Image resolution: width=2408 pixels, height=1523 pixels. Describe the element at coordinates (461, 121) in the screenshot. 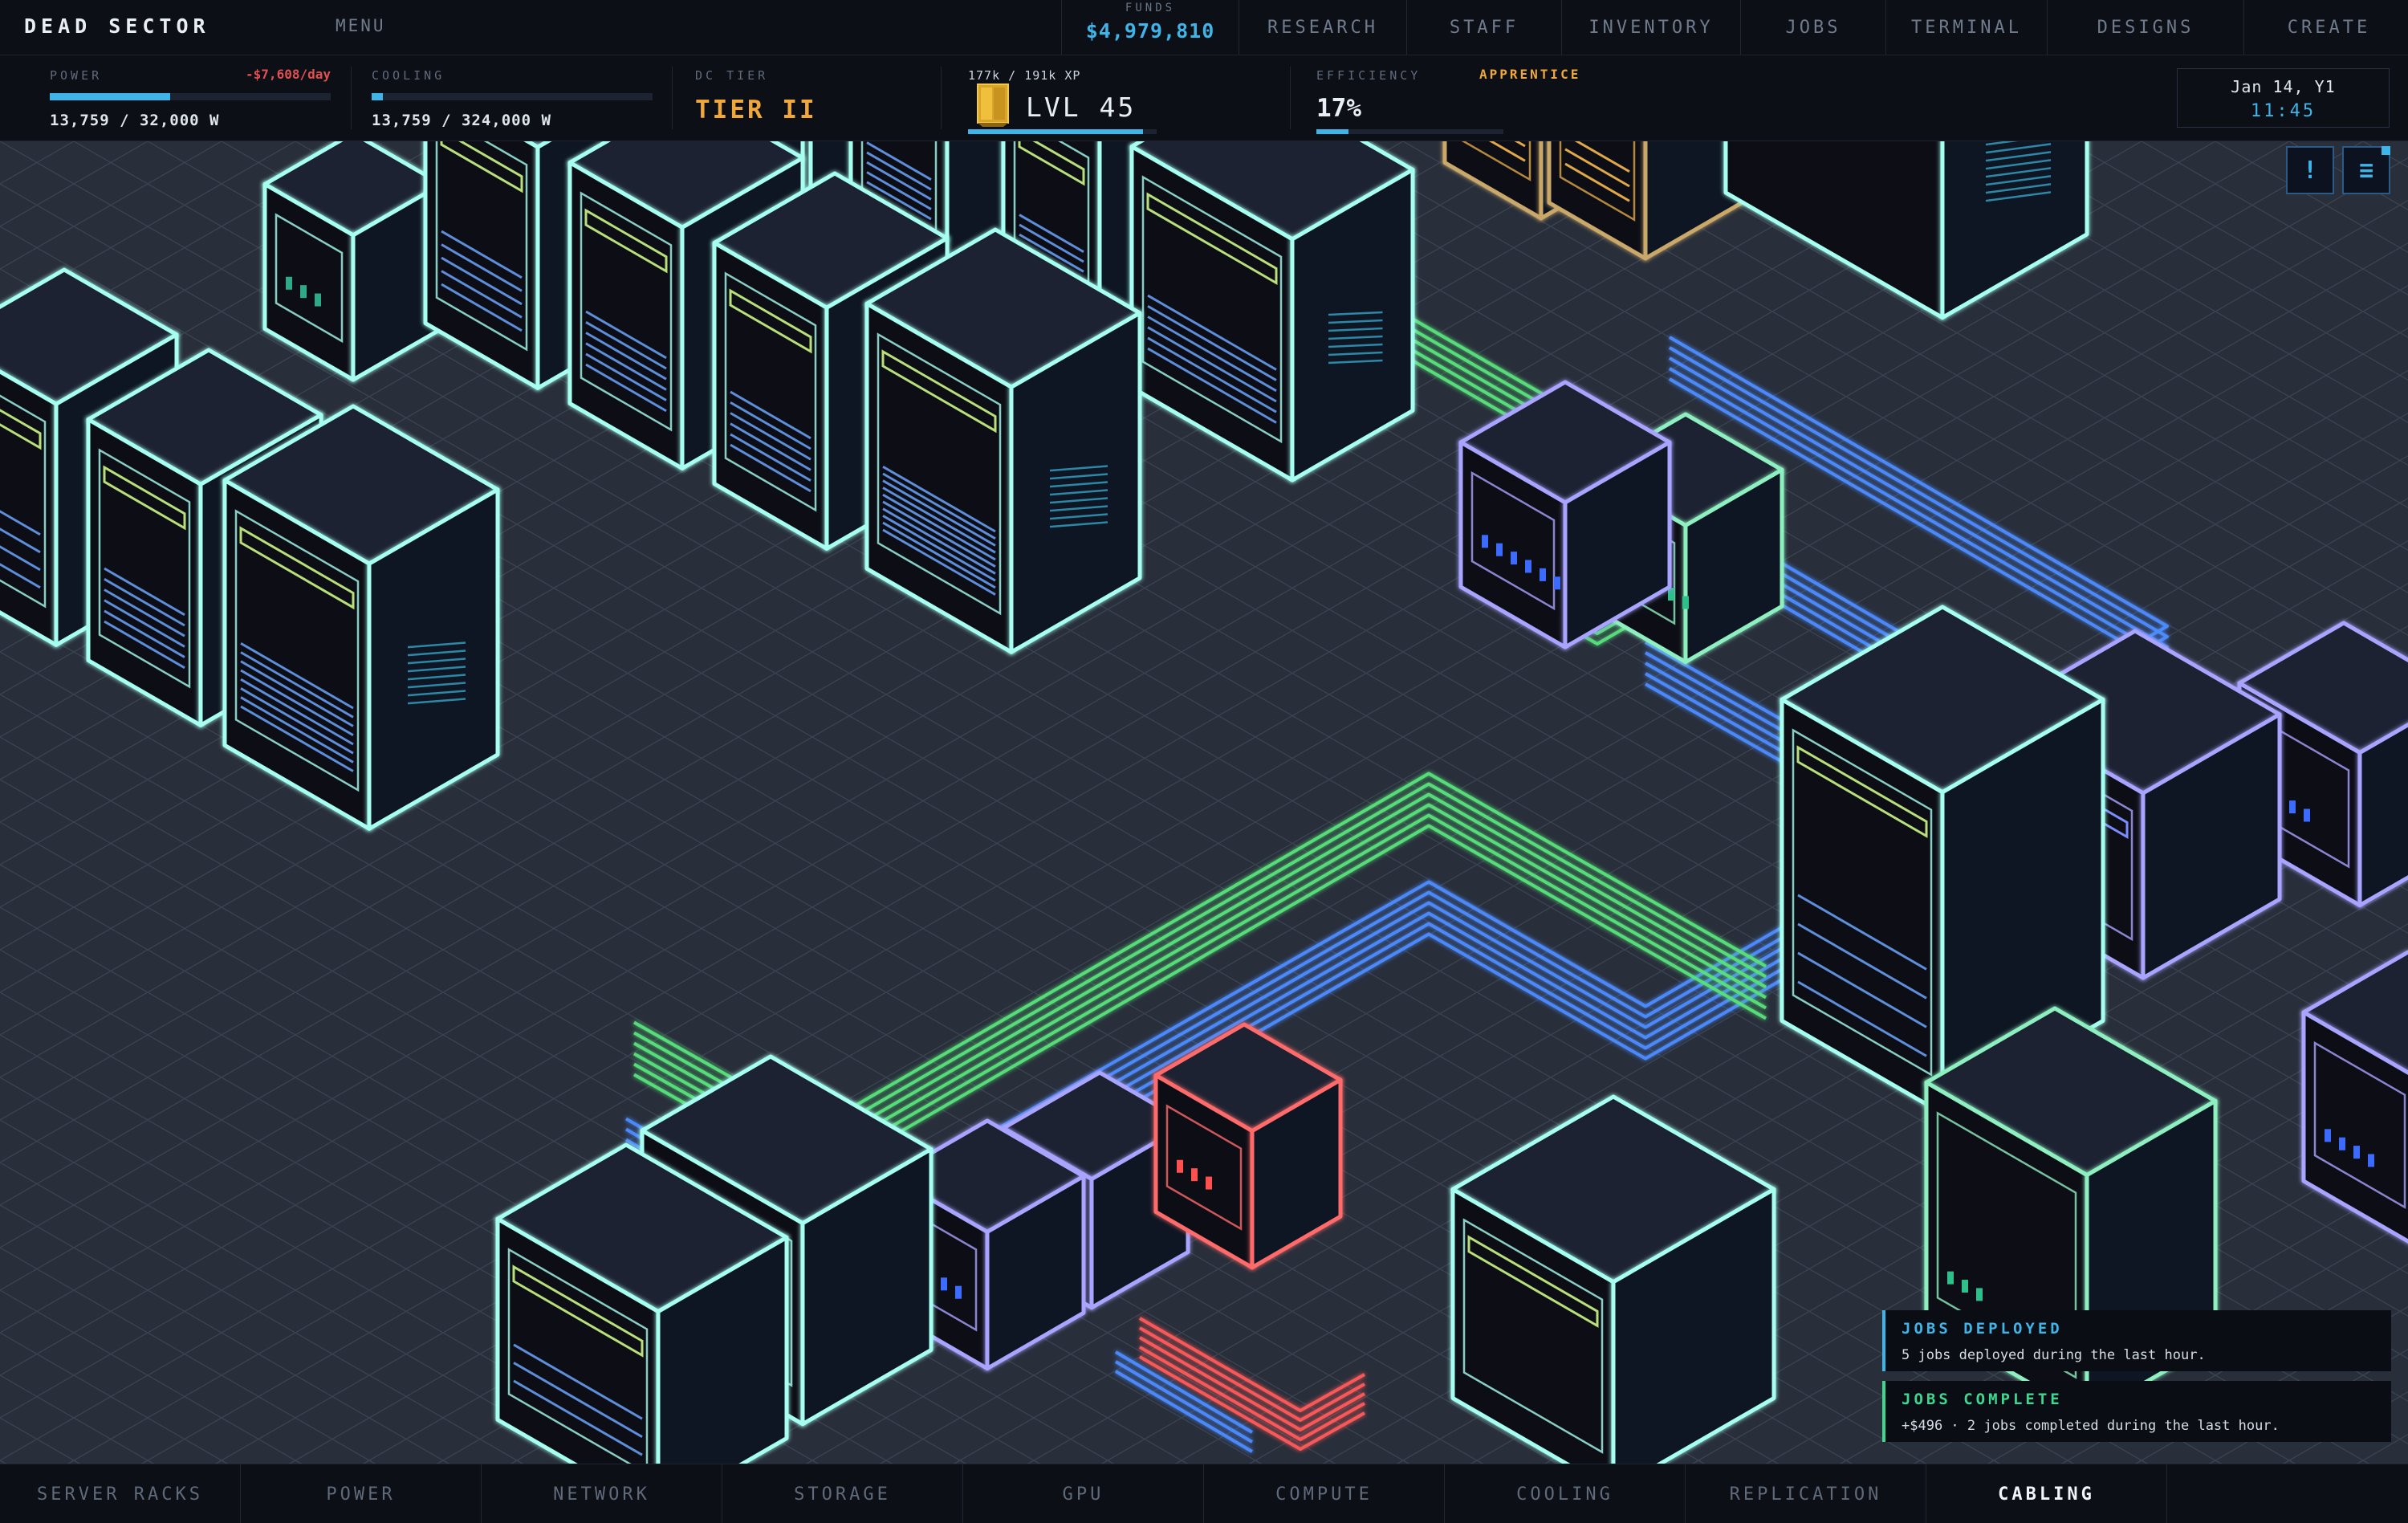

I see `cooling-value: 13,759 / 324,000 W` at that location.